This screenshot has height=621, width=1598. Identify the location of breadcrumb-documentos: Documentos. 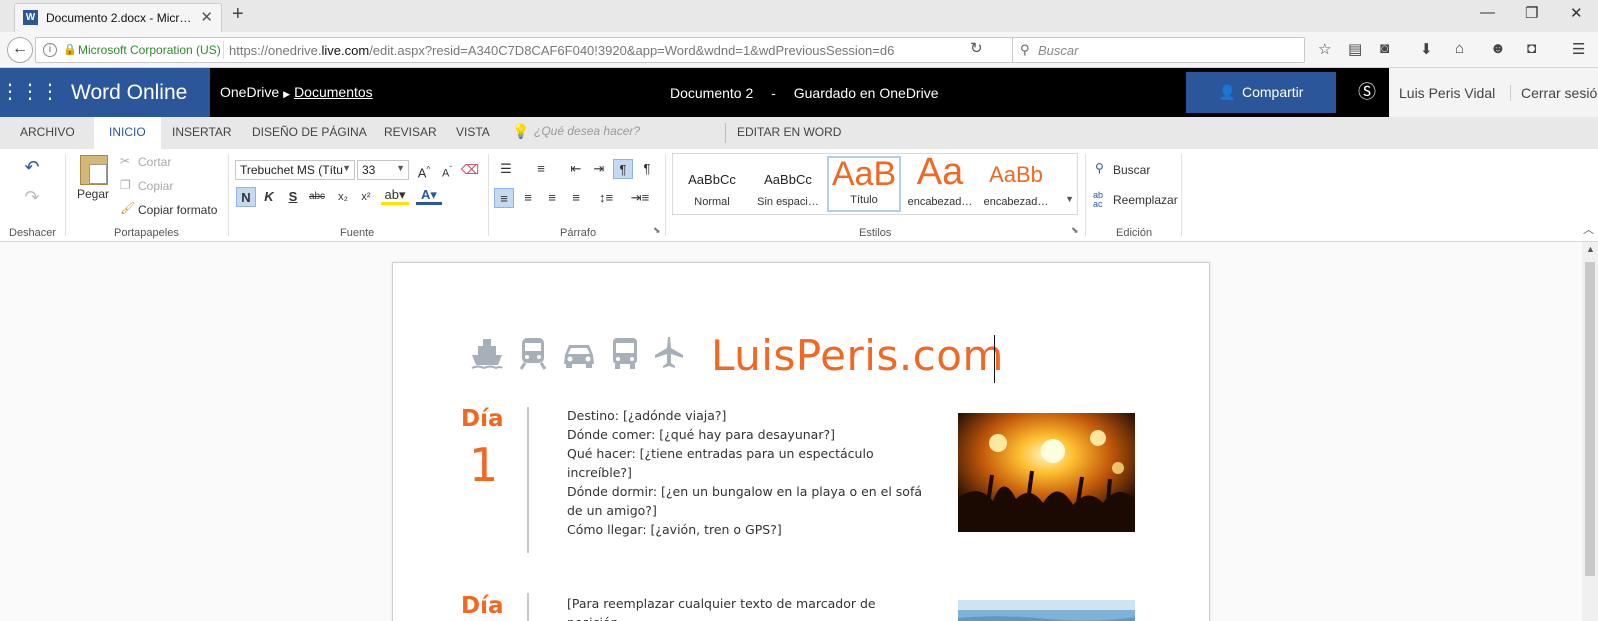
(333, 92).